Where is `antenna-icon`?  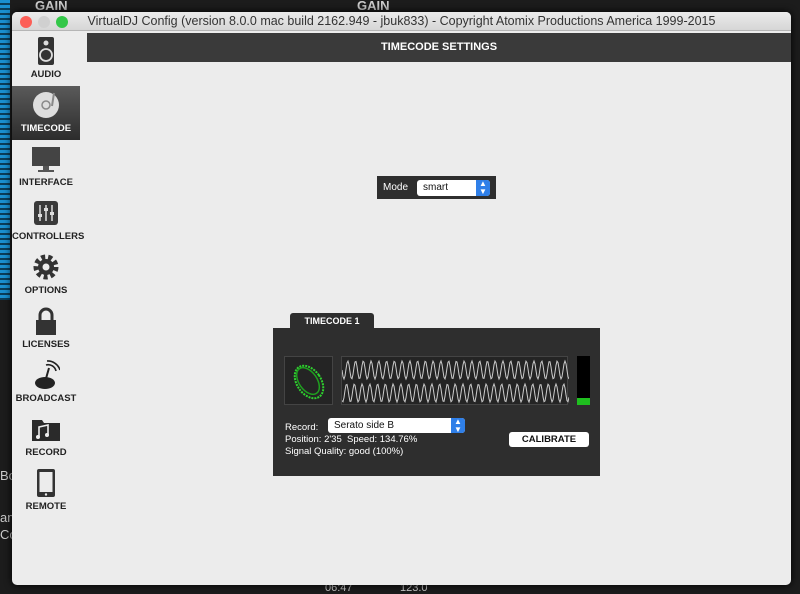 antenna-icon is located at coordinates (47, 374).